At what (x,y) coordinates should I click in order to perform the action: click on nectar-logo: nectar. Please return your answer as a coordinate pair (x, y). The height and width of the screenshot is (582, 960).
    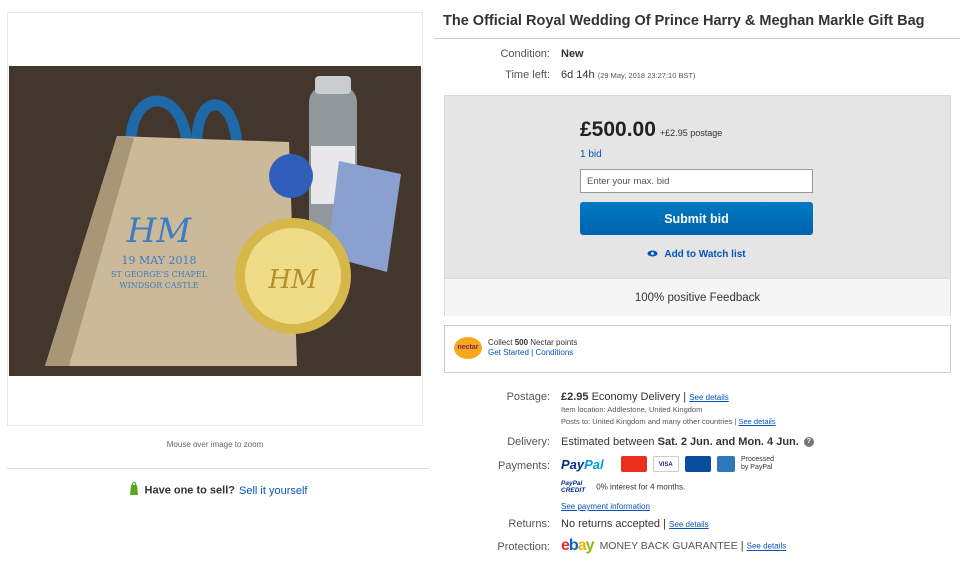
    Looking at the image, I should click on (468, 348).